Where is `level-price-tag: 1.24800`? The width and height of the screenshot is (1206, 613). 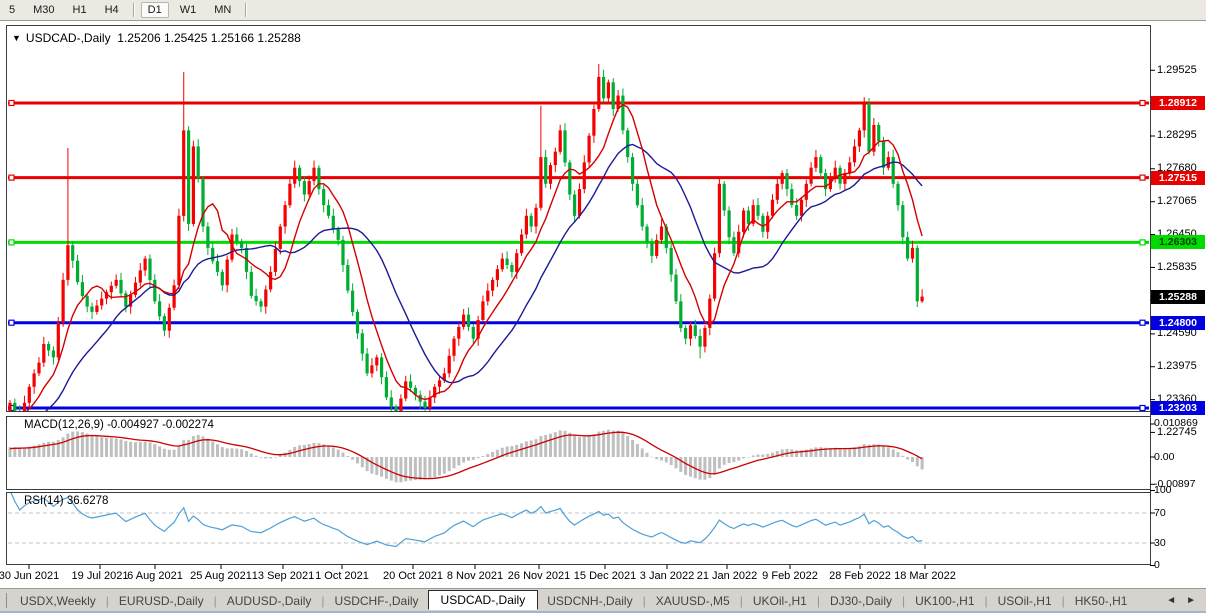
level-price-tag: 1.24800 is located at coordinates (1178, 322).